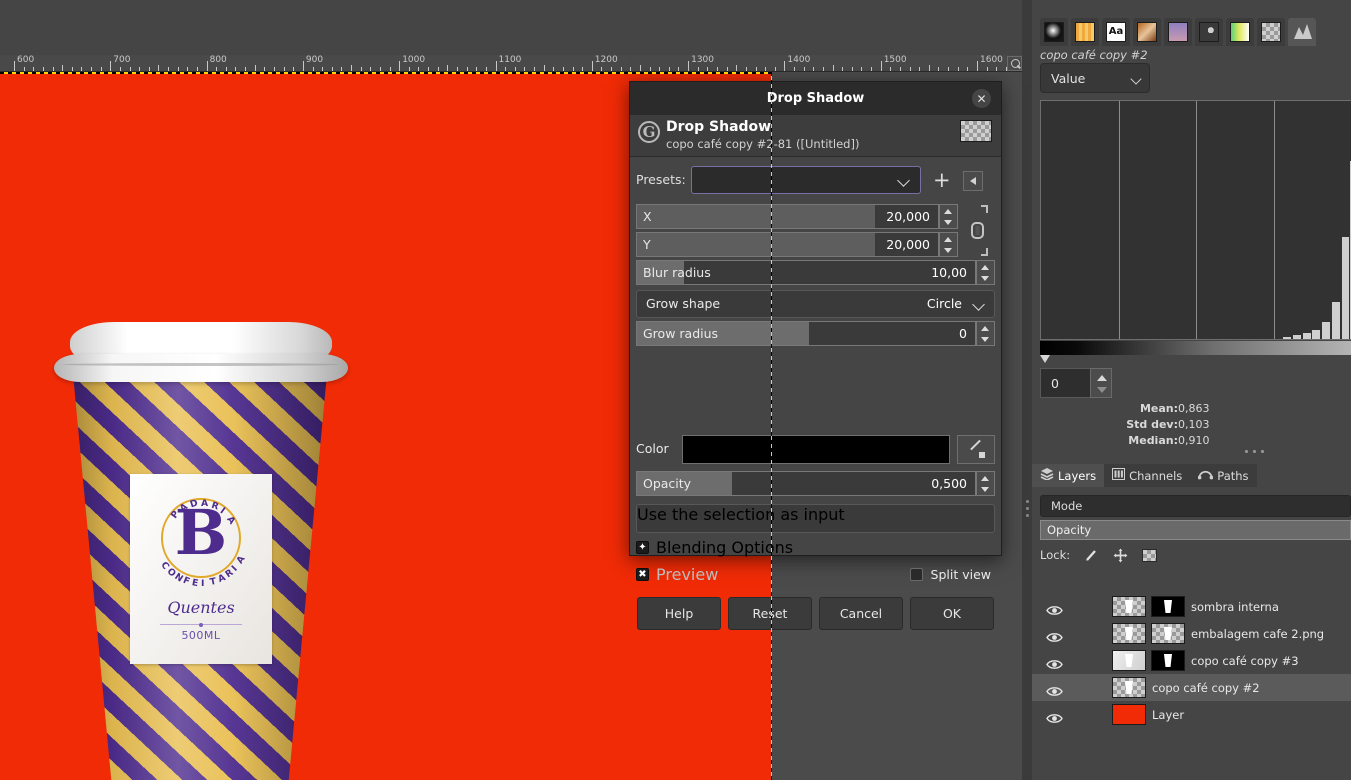 The height and width of the screenshot is (780, 1351). What do you see at coordinates (815, 483) in the screenshot?
I see `field-opacity: Opacity 0,500` at bounding box center [815, 483].